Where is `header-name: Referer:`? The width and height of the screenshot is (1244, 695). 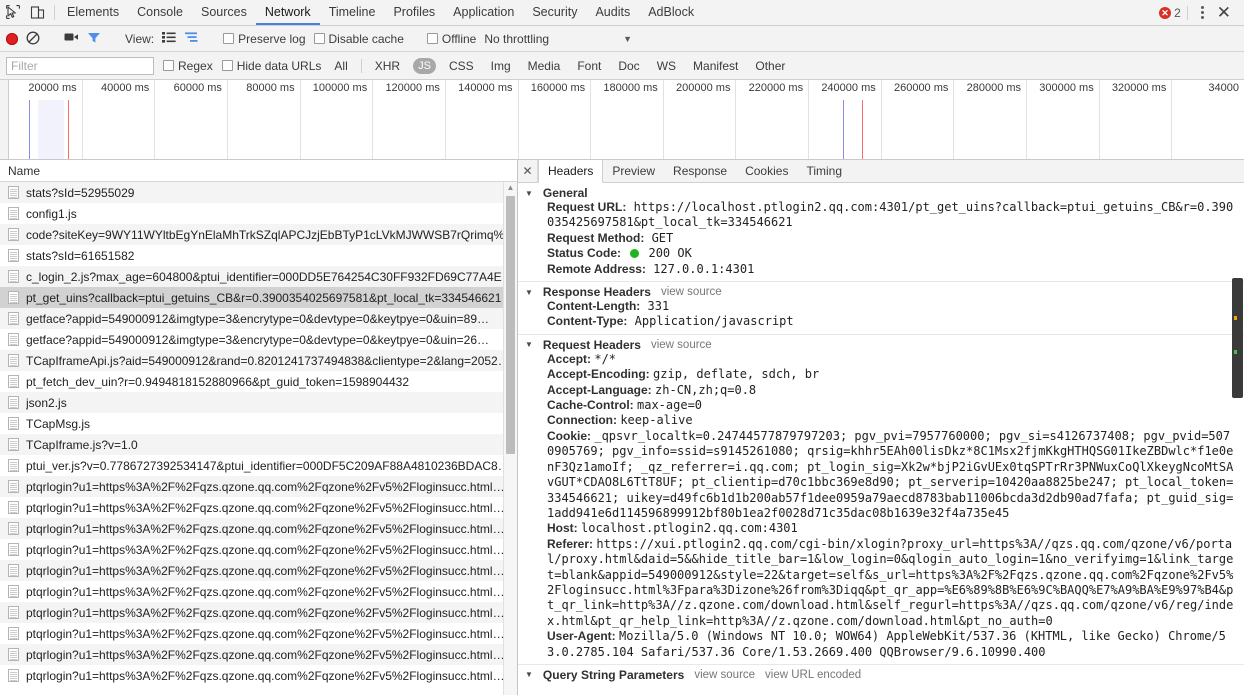
header-name: Referer: is located at coordinates (572, 543).